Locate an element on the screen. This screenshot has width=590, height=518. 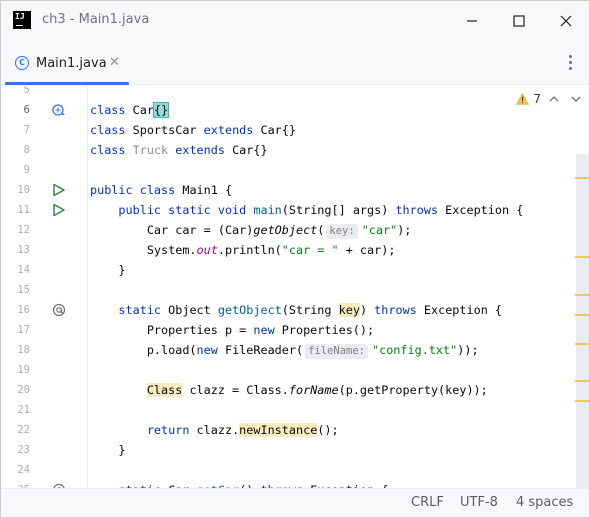
line-number: 22 is located at coordinates (23, 430).